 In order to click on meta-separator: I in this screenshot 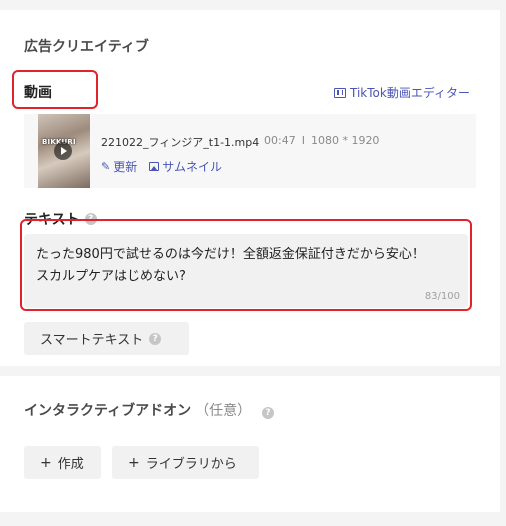, I will do `click(303, 140)`.